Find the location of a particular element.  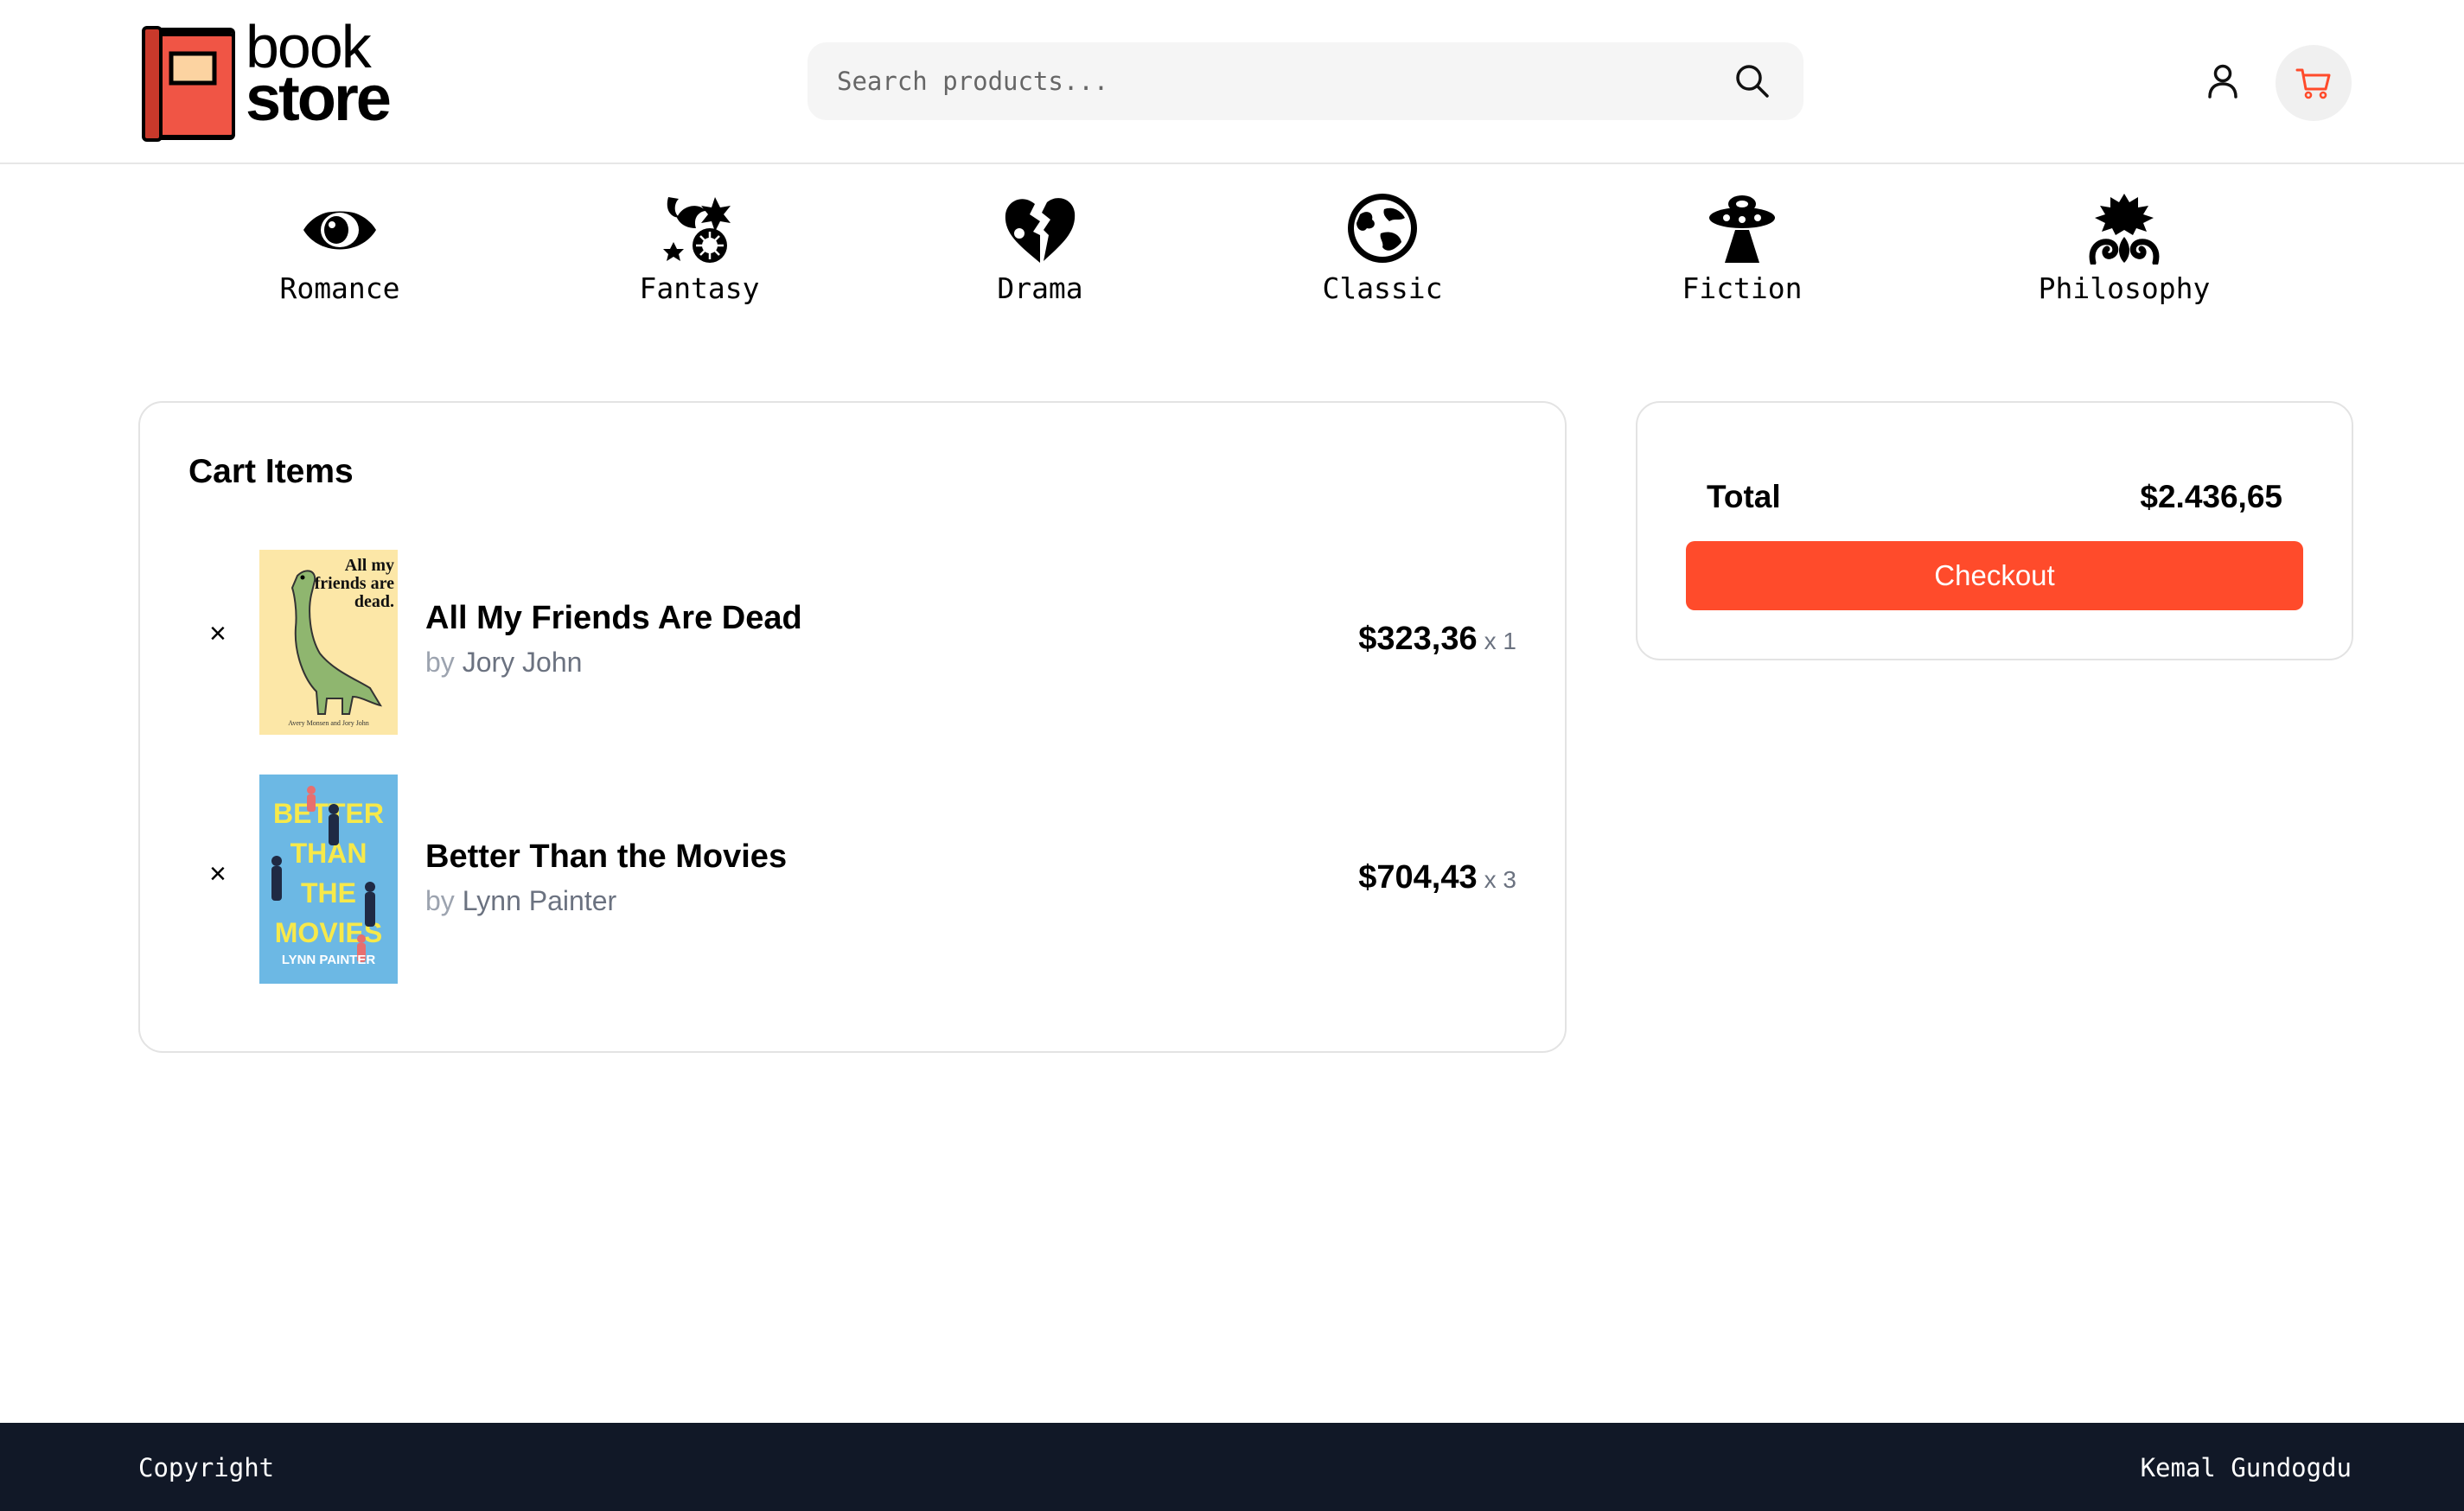

category-label: Fantasy is located at coordinates (699, 288).